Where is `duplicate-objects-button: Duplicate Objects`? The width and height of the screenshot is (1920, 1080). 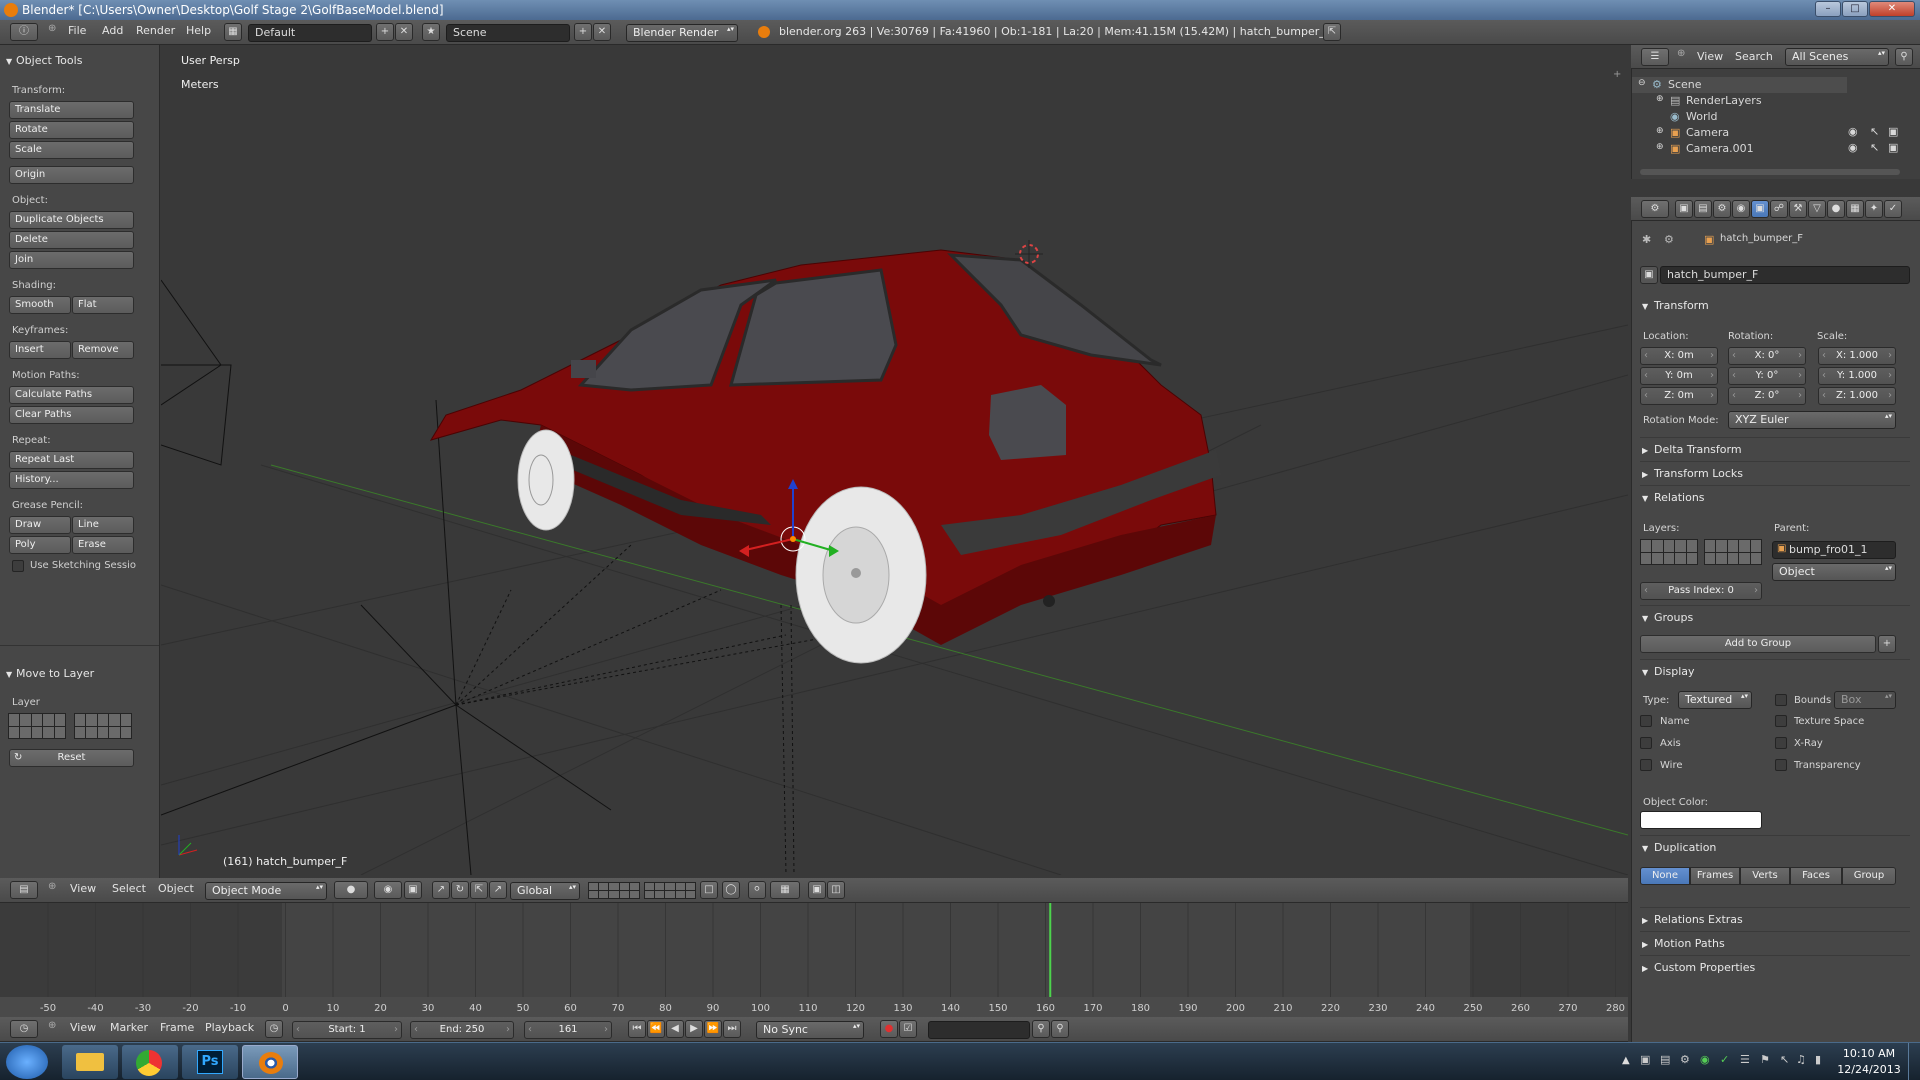
duplicate-objects-button: Duplicate Objects is located at coordinates (71, 220).